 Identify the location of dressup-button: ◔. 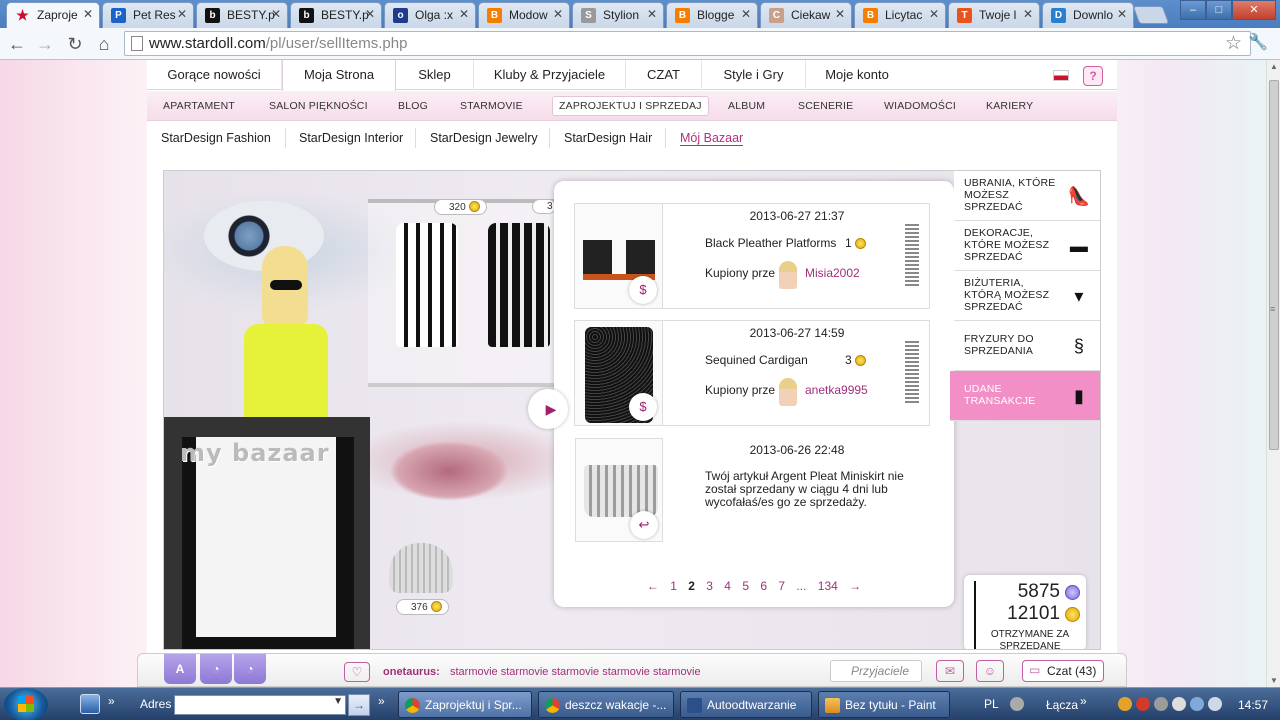
(216, 669).